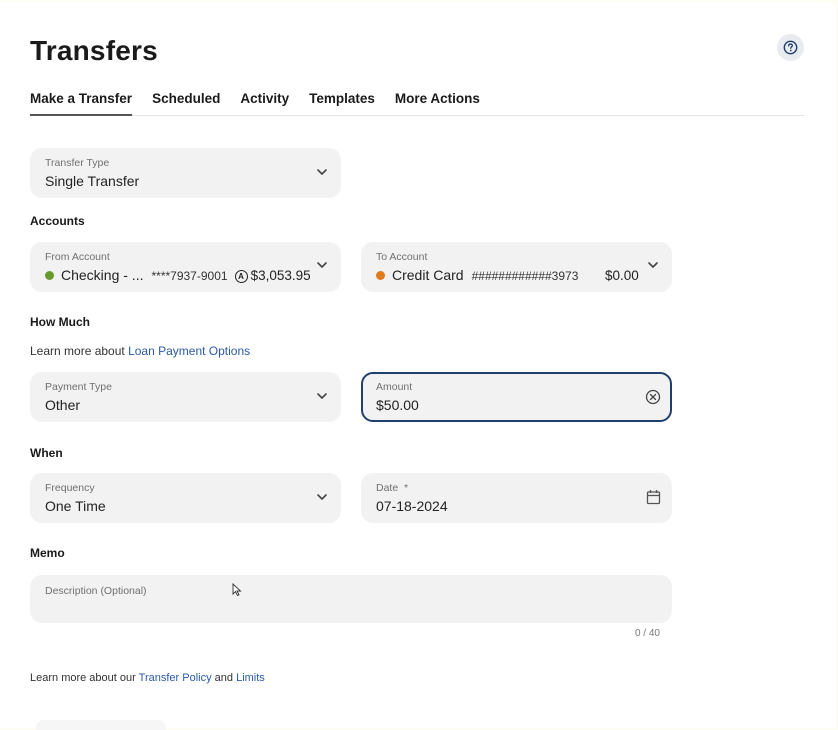 The height and width of the screenshot is (730, 838). Describe the element at coordinates (84, 678) in the screenshot. I see `footer-prefix-text: Learn more about our` at that location.